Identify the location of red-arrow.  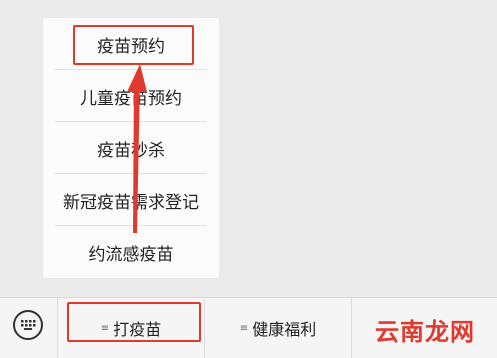
(137, 148).